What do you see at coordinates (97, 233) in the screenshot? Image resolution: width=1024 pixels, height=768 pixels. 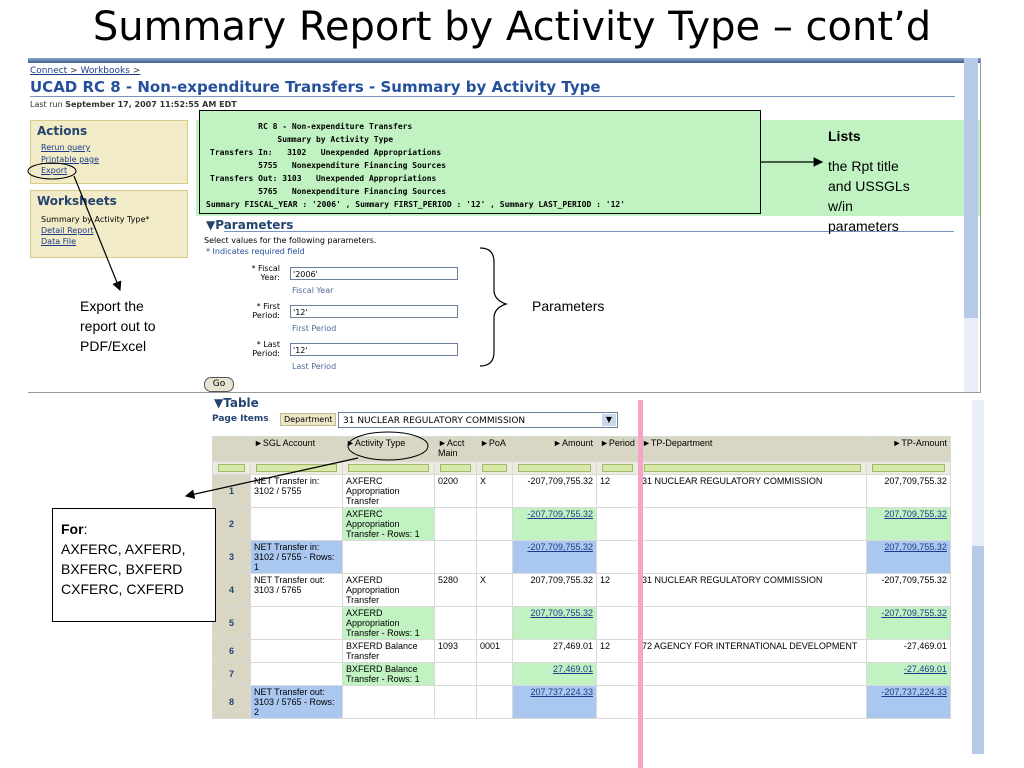 I see `export-arrow` at bounding box center [97, 233].